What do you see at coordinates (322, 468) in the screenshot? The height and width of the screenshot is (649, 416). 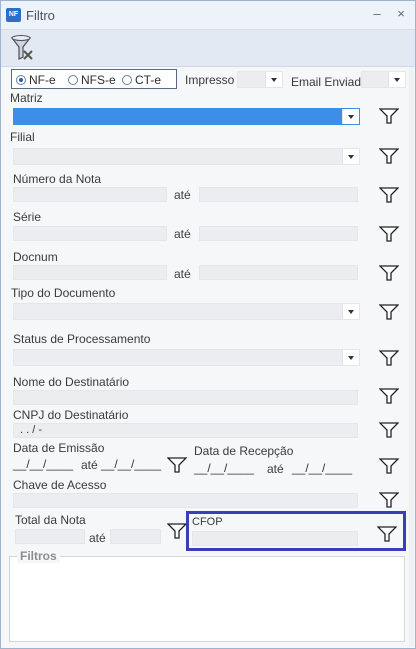 I see `data-recepcao-to-input: __/__/____` at bounding box center [322, 468].